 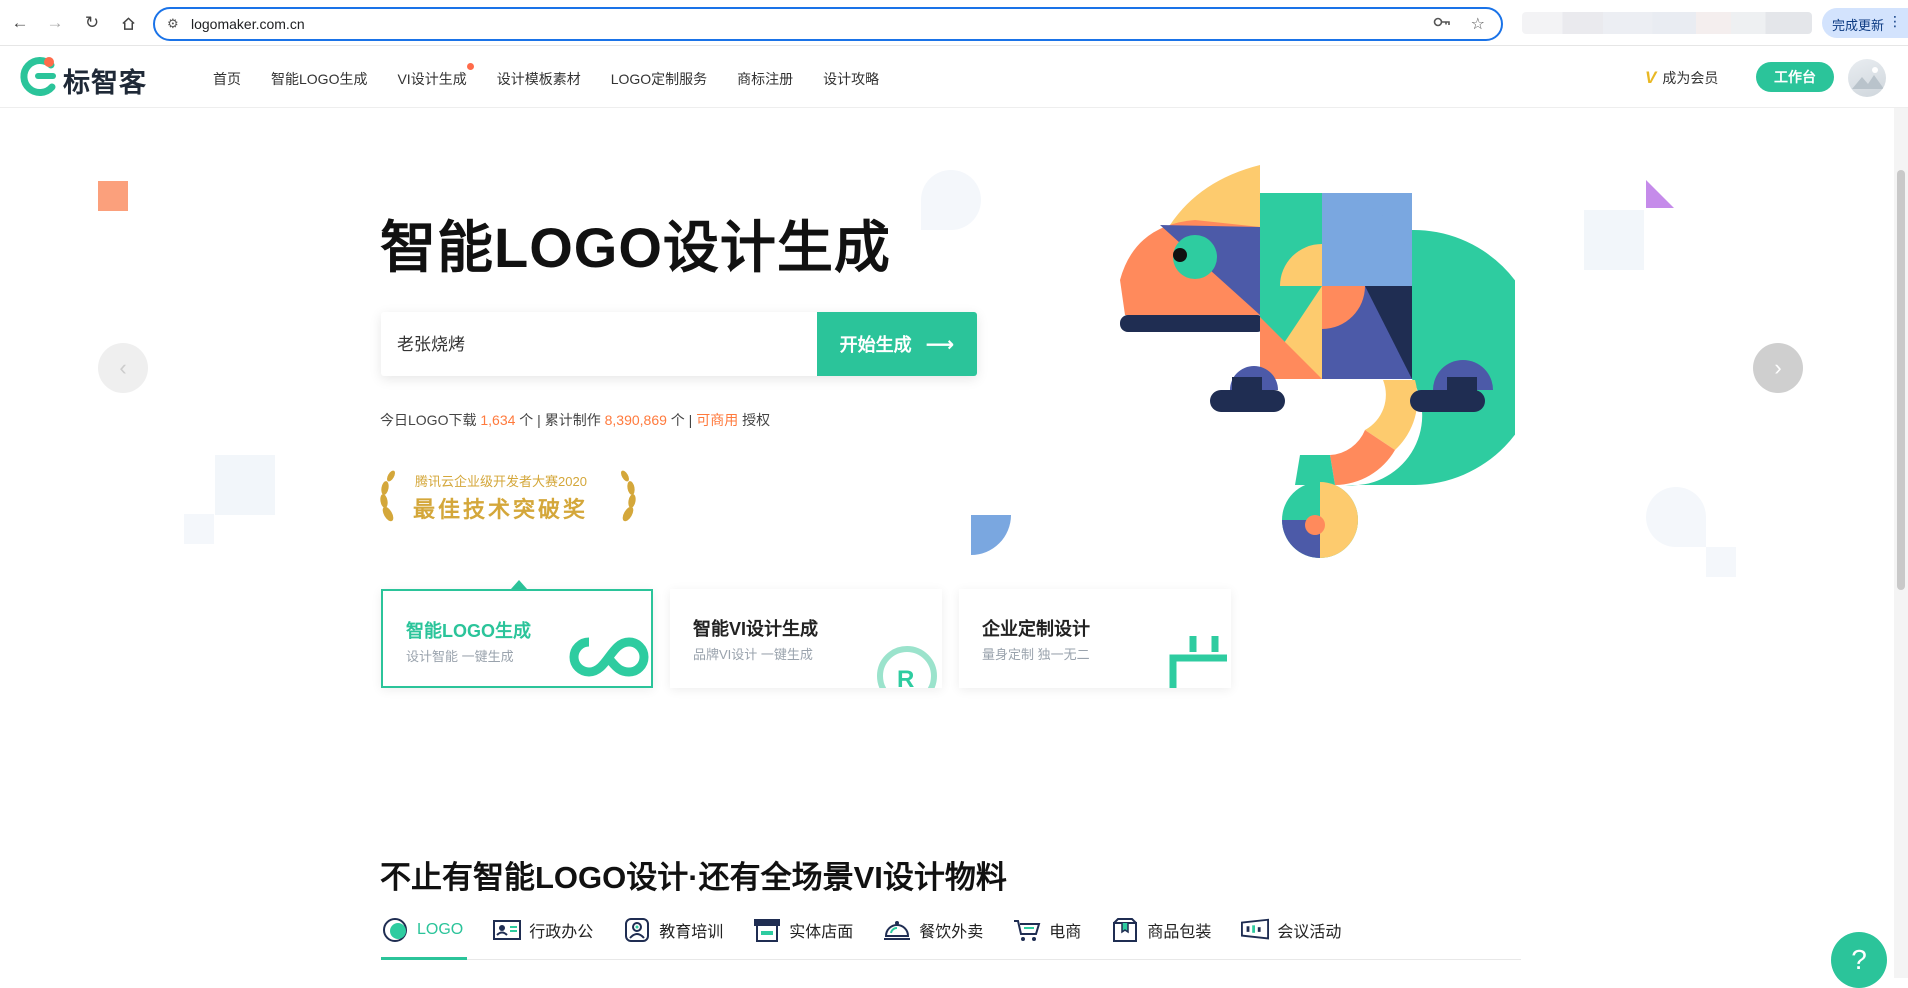 I want to click on tab-logo: LOGO, so click(x=422, y=930).